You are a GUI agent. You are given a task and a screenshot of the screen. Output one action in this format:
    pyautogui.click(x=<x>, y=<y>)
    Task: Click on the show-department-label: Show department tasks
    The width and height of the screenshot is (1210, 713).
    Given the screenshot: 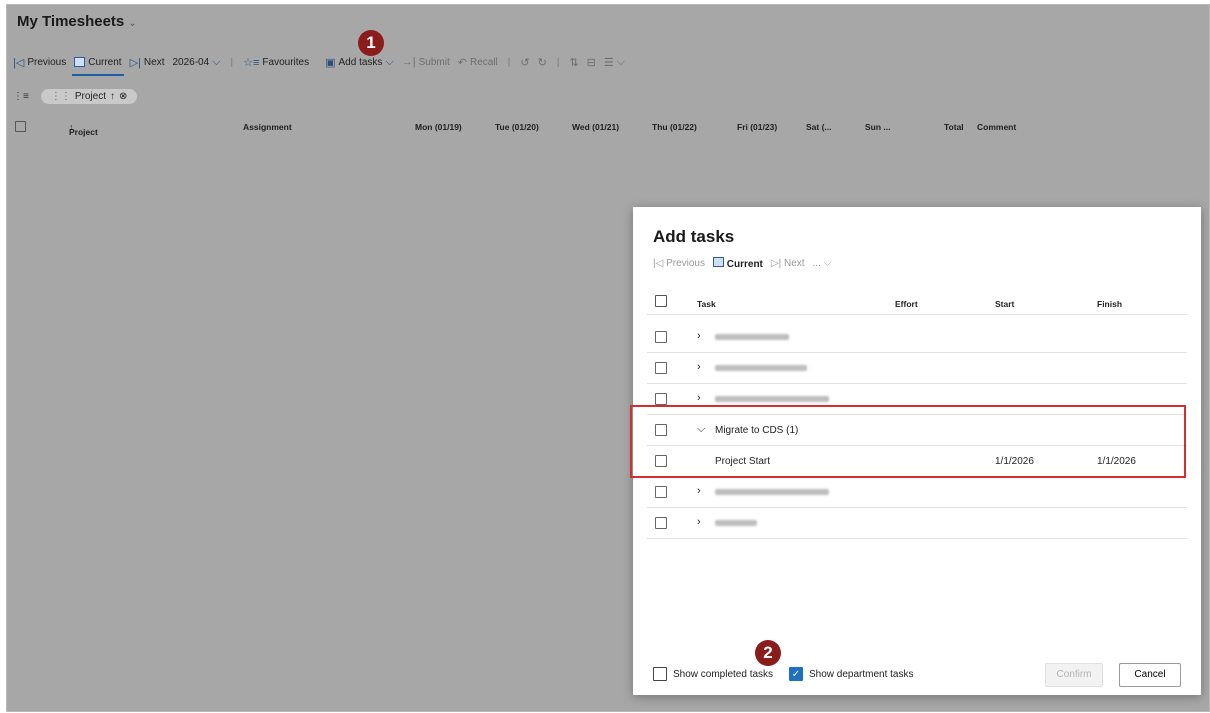 What is the action you would take?
    pyautogui.click(x=861, y=674)
    